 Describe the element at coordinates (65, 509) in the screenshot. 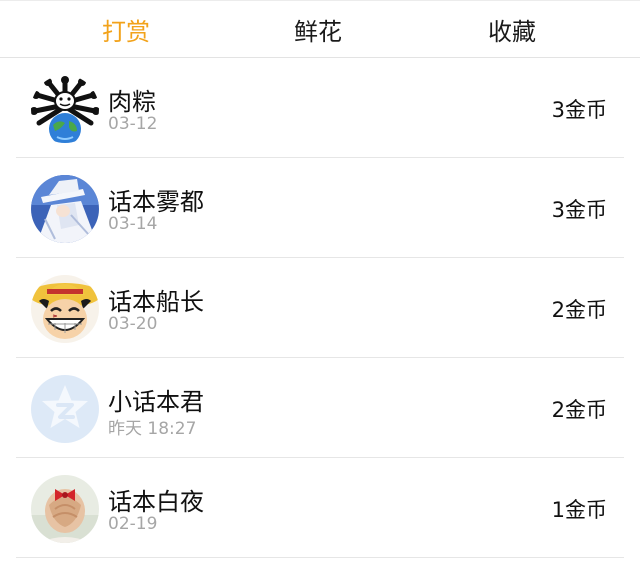

I see `girl-bow-avatar-icon` at that location.